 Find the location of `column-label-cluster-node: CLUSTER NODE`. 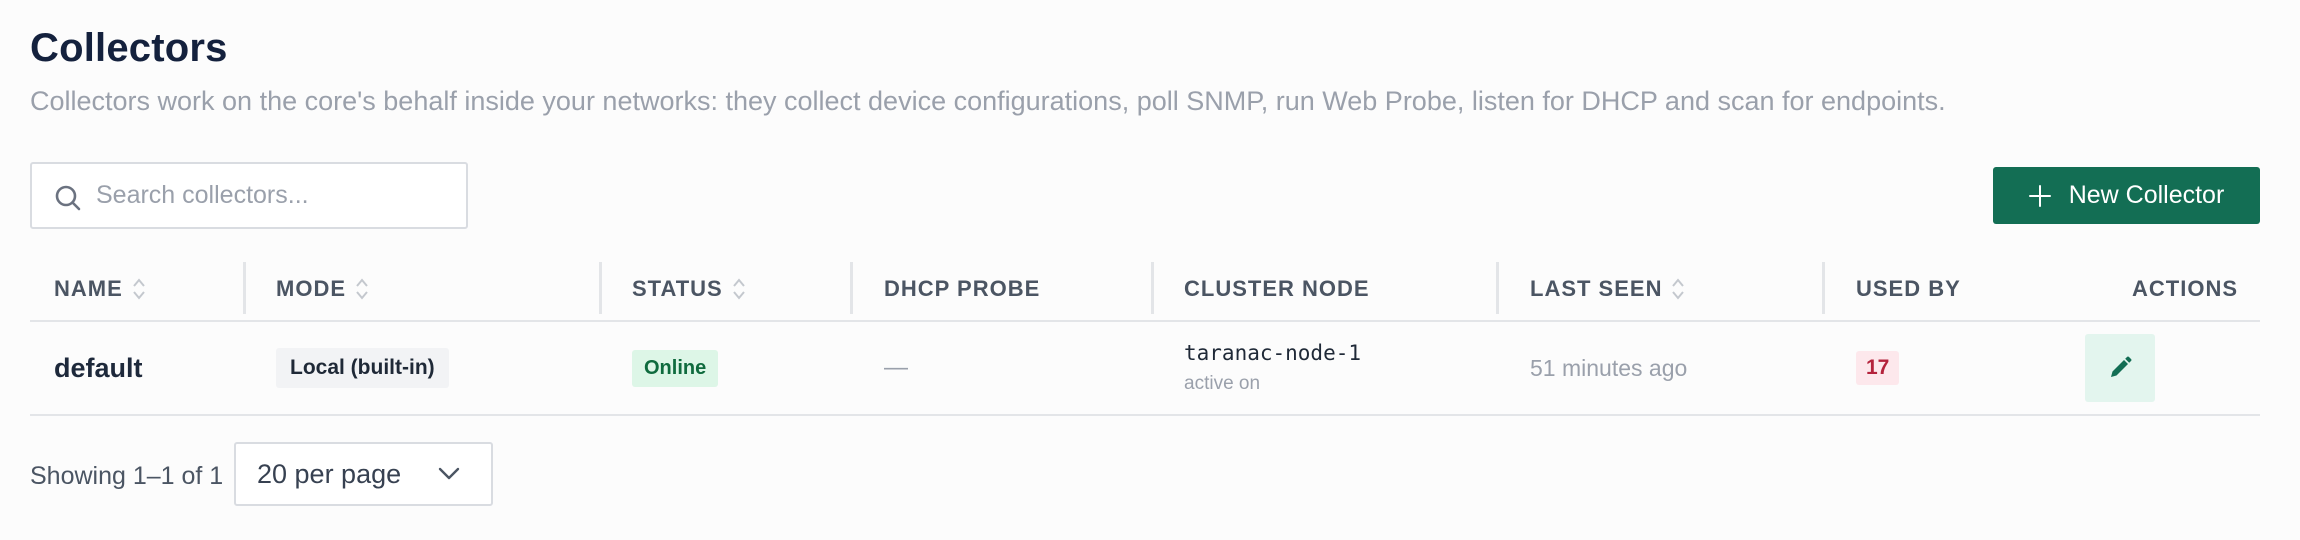

column-label-cluster-node: CLUSTER NODE is located at coordinates (1277, 288).